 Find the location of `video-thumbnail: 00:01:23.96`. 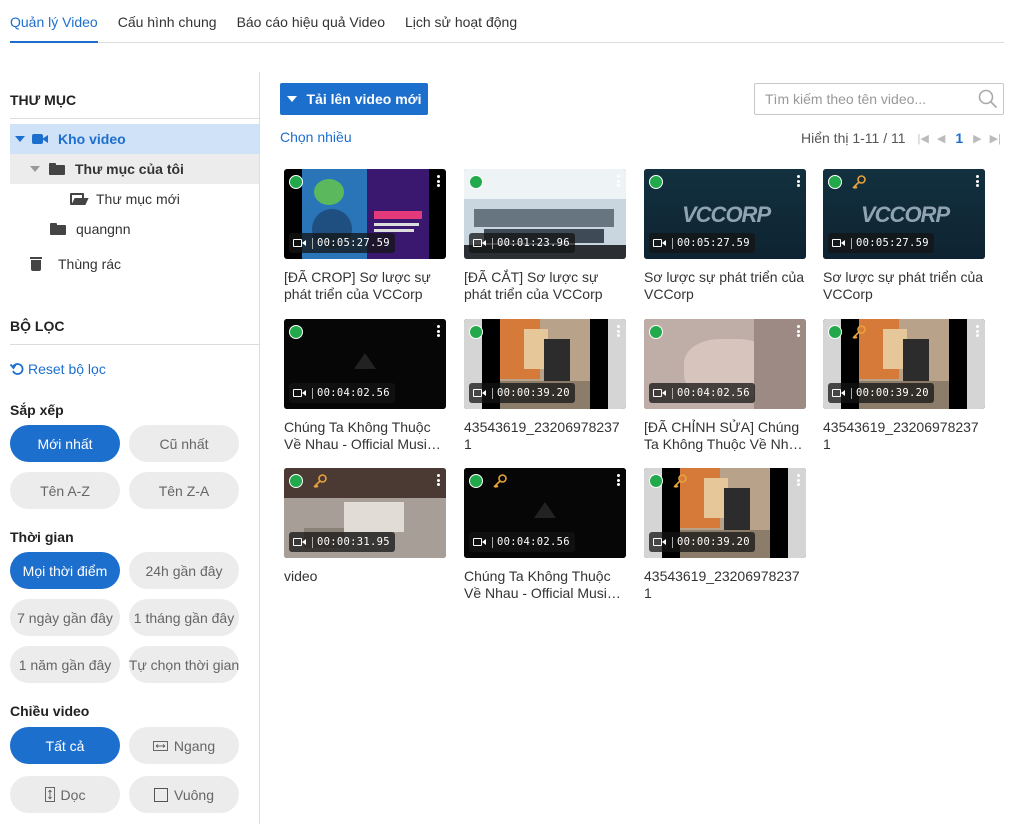

video-thumbnail: 00:01:23.96 is located at coordinates (545, 214).